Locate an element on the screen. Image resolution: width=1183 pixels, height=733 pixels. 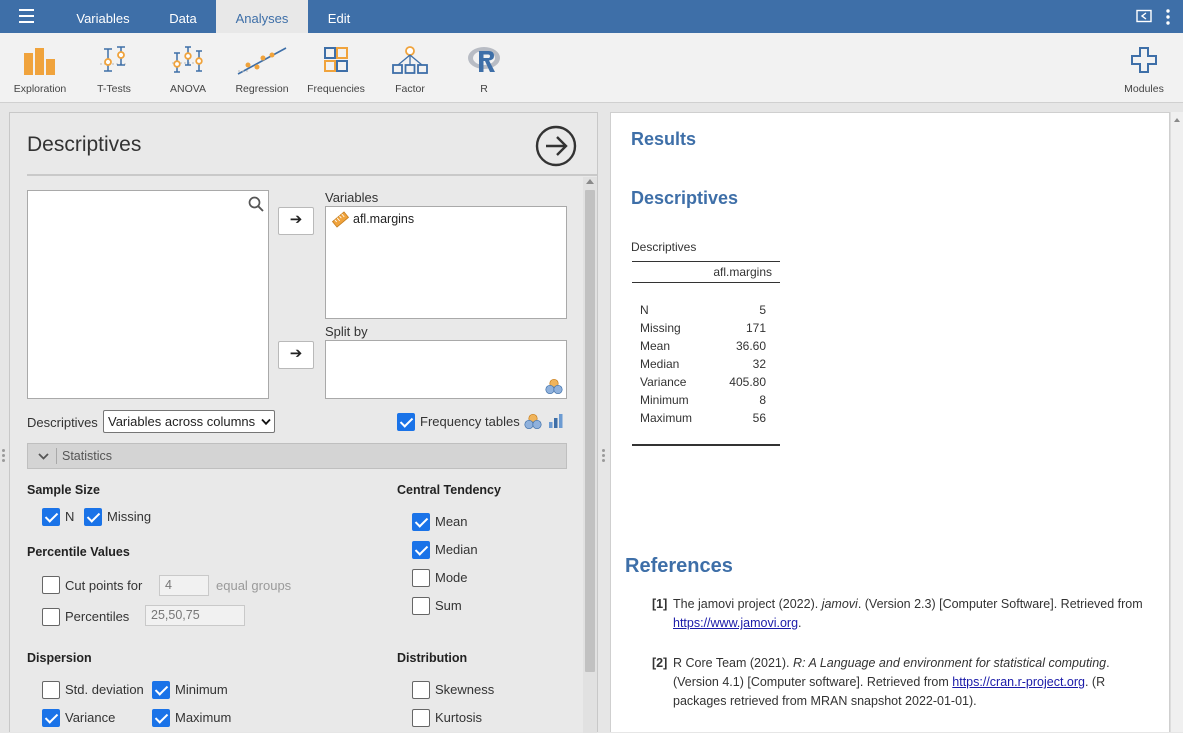
statistics-section-header: Statistics is located at coordinates (297, 456).